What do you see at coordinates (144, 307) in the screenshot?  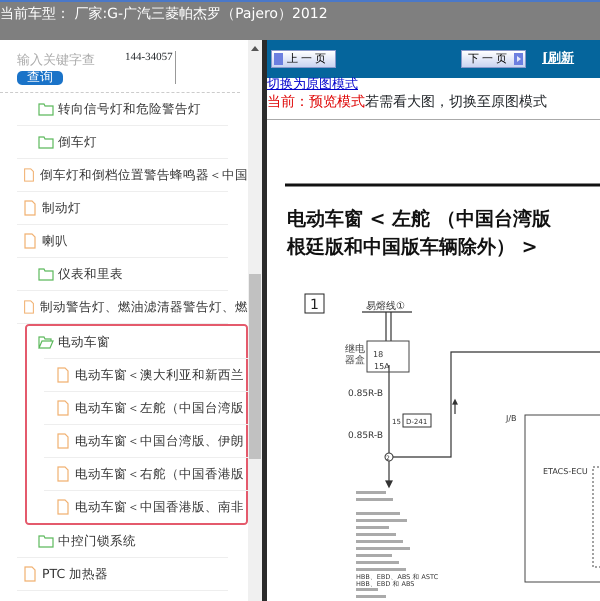 I see `item-label: 制动警告灯、燃油滤清器警告灯、燃` at bounding box center [144, 307].